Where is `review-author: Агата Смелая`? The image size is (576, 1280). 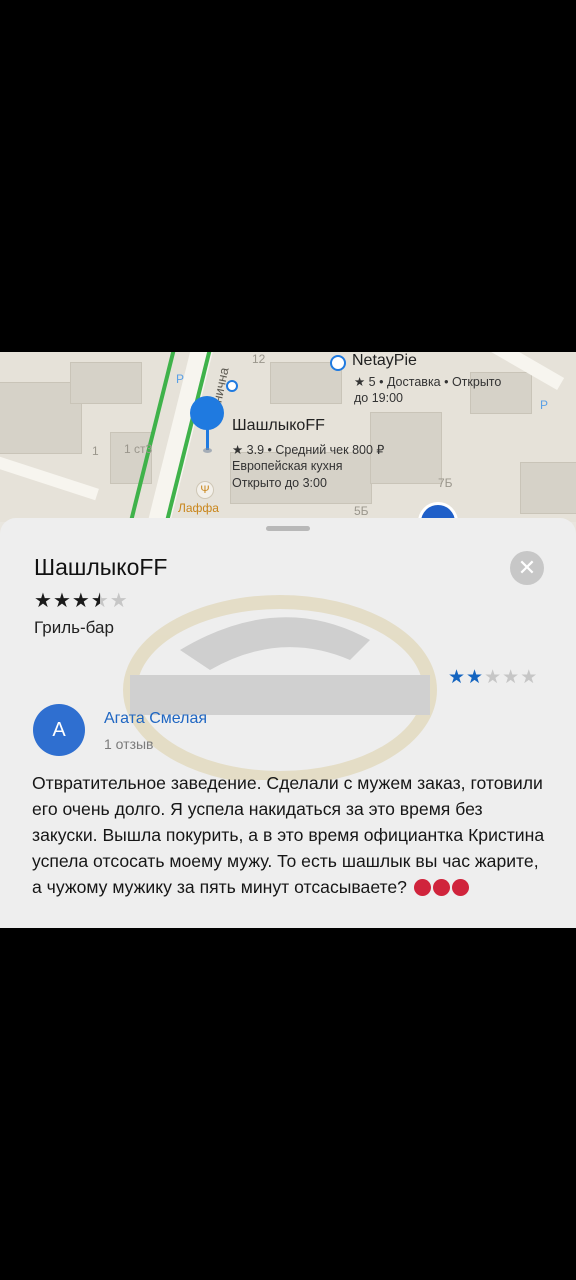 review-author: Агата Смелая is located at coordinates (155, 719).